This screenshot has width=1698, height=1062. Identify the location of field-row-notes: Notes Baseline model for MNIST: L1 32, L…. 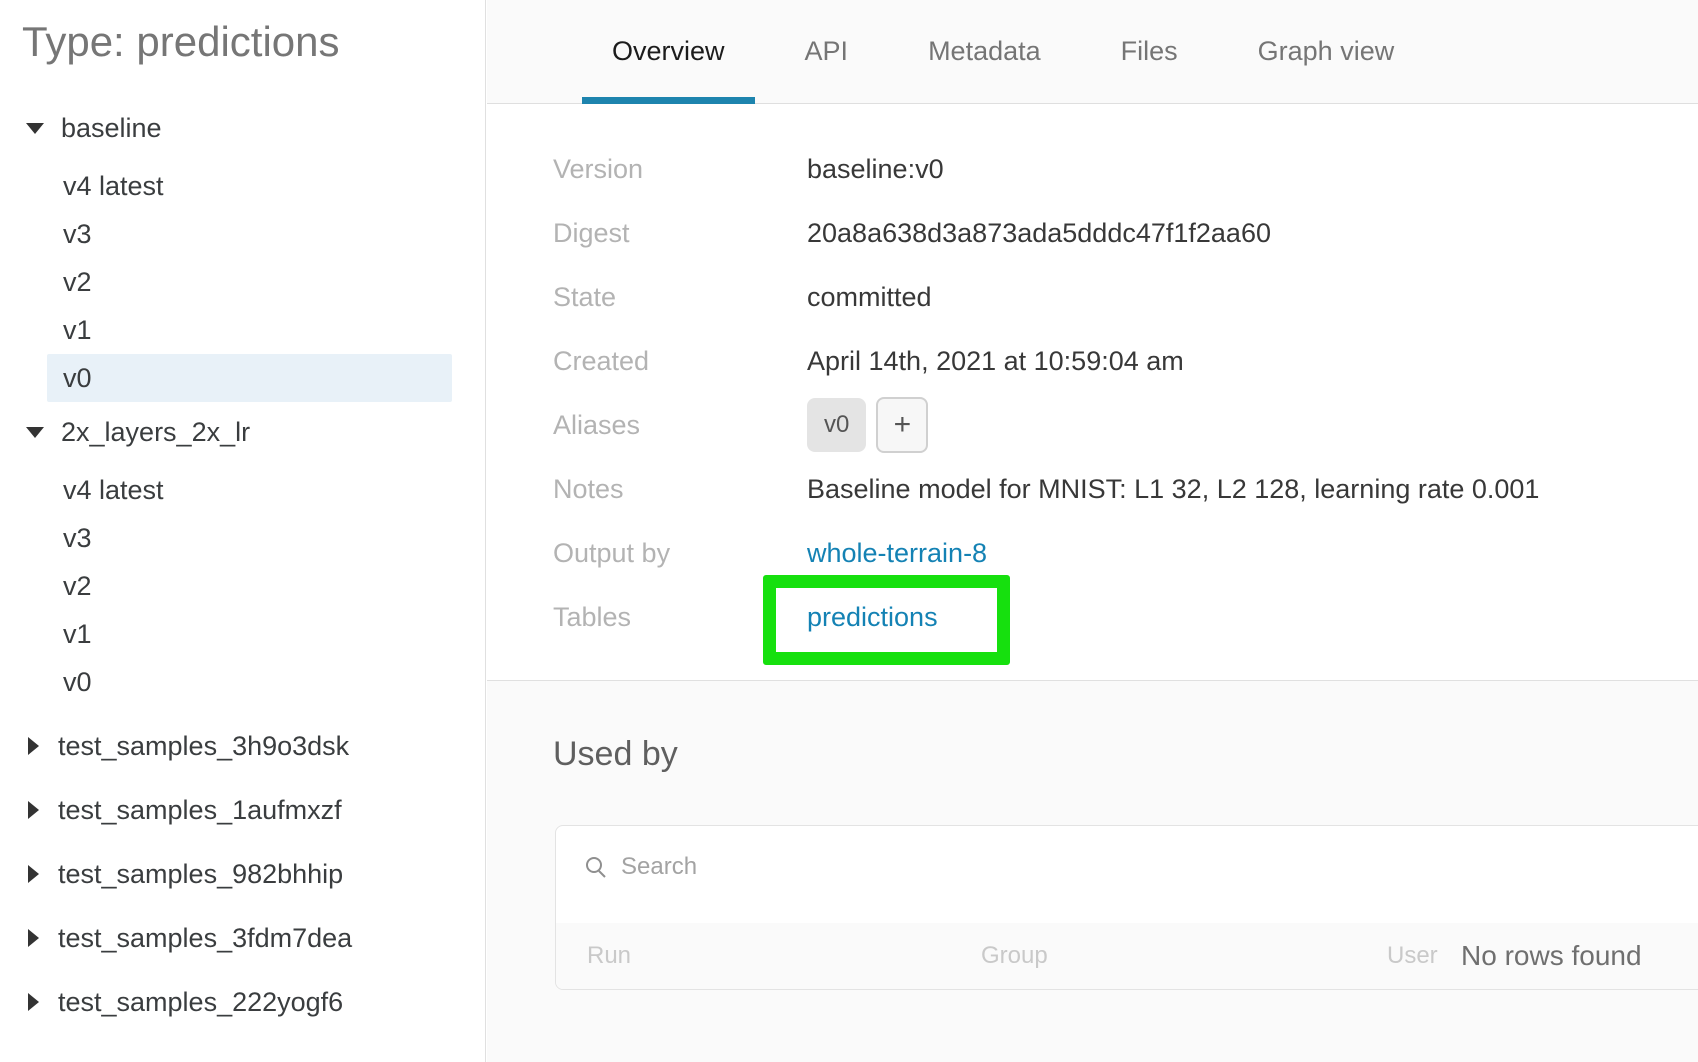
(1110, 489).